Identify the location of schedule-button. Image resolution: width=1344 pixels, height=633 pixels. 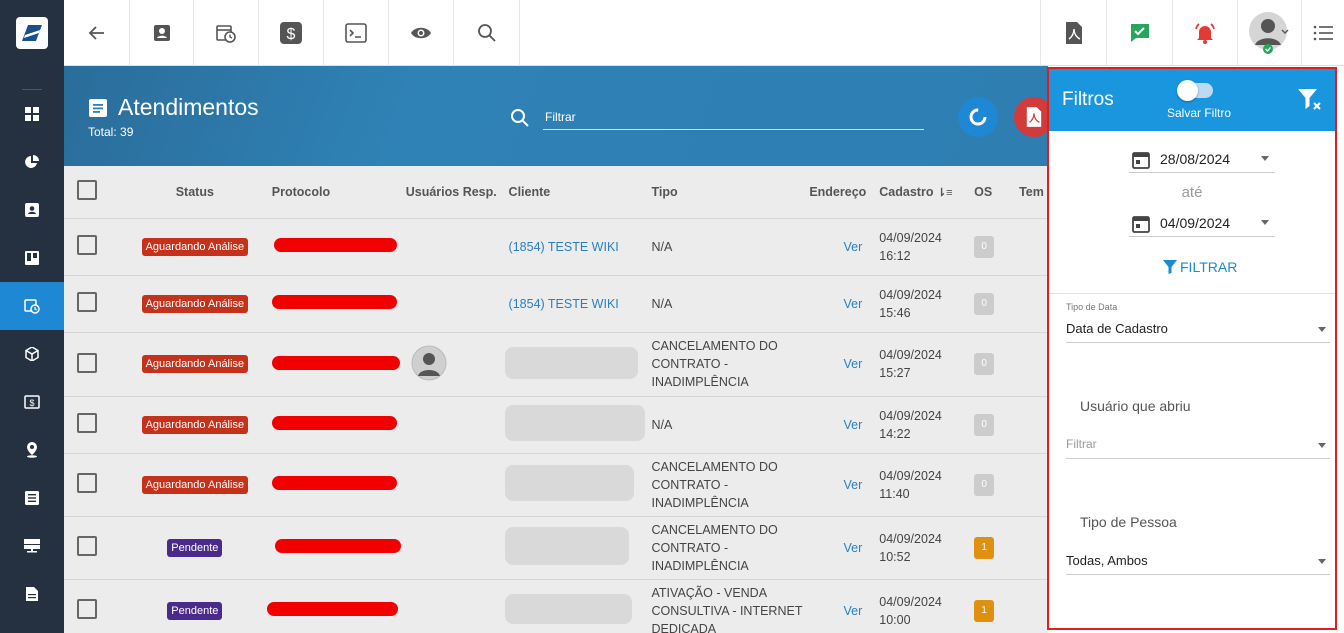
(226, 33).